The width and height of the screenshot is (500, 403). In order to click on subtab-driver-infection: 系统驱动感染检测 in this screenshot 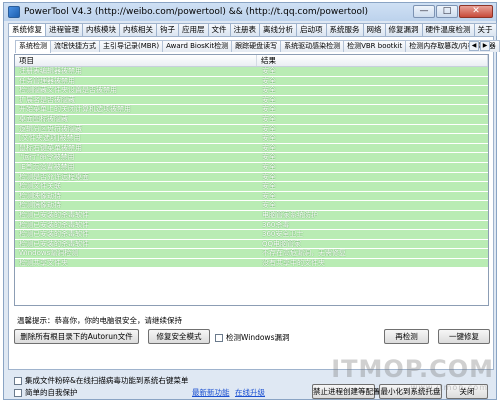, I will do `click(312, 46)`.